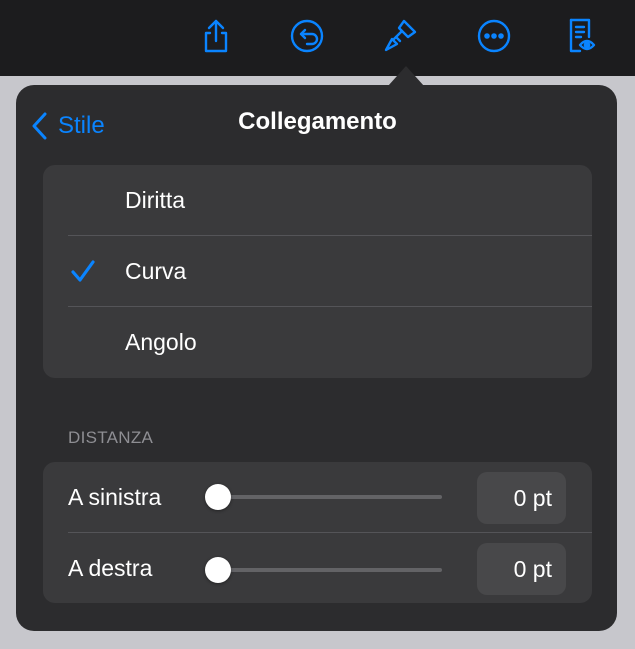 This screenshot has height=649, width=635. What do you see at coordinates (317, 342) in the screenshot?
I see `option-angolo: Angolo` at bounding box center [317, 342].